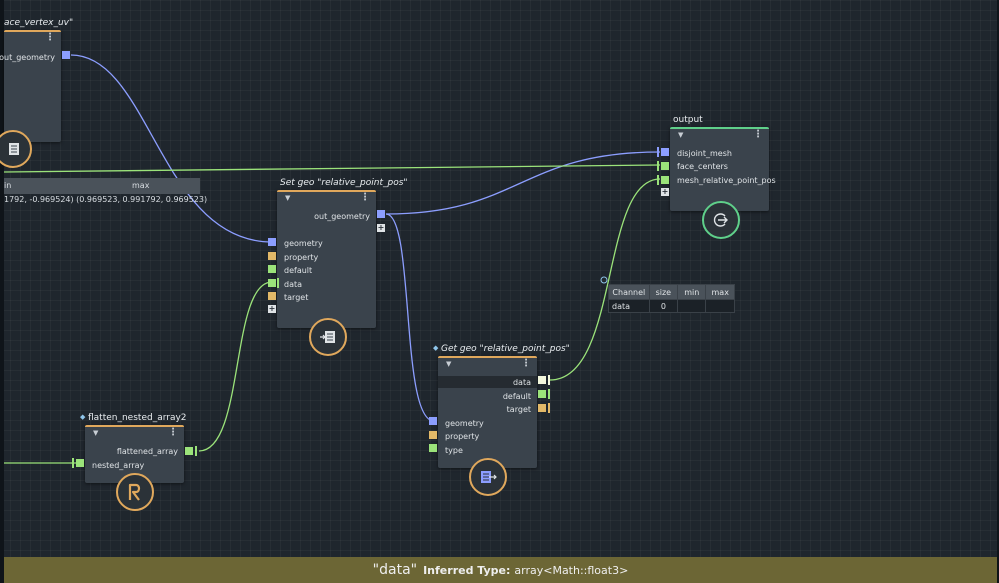 This screenshot has width=999, height=583. I want to click on port-label-mesh-relative-point-pos: mesh_relative_point_pos, so click(726, 180).